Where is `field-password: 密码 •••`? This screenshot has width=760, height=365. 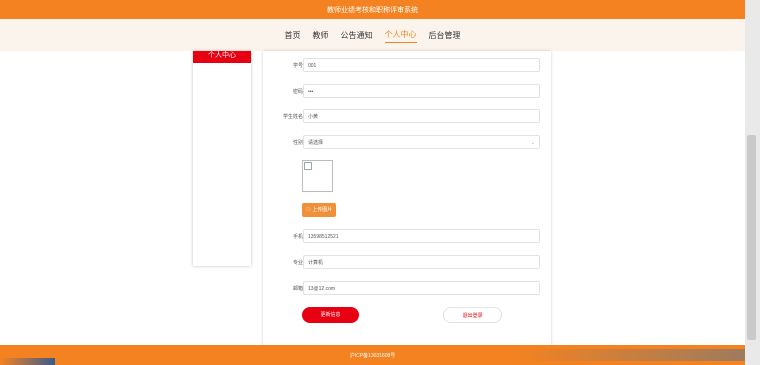
field-password: 密码 ••• is located at coordinates (407, 92).